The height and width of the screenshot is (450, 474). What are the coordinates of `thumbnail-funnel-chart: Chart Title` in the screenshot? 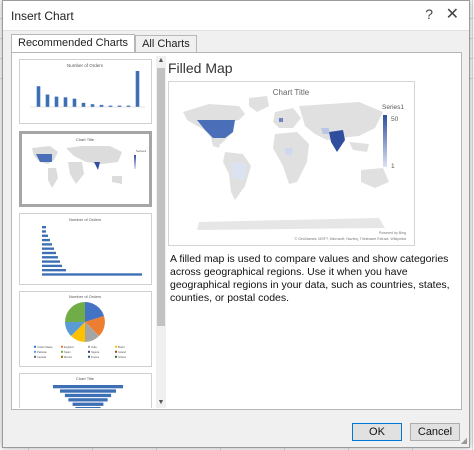 It's located at (85, 390).